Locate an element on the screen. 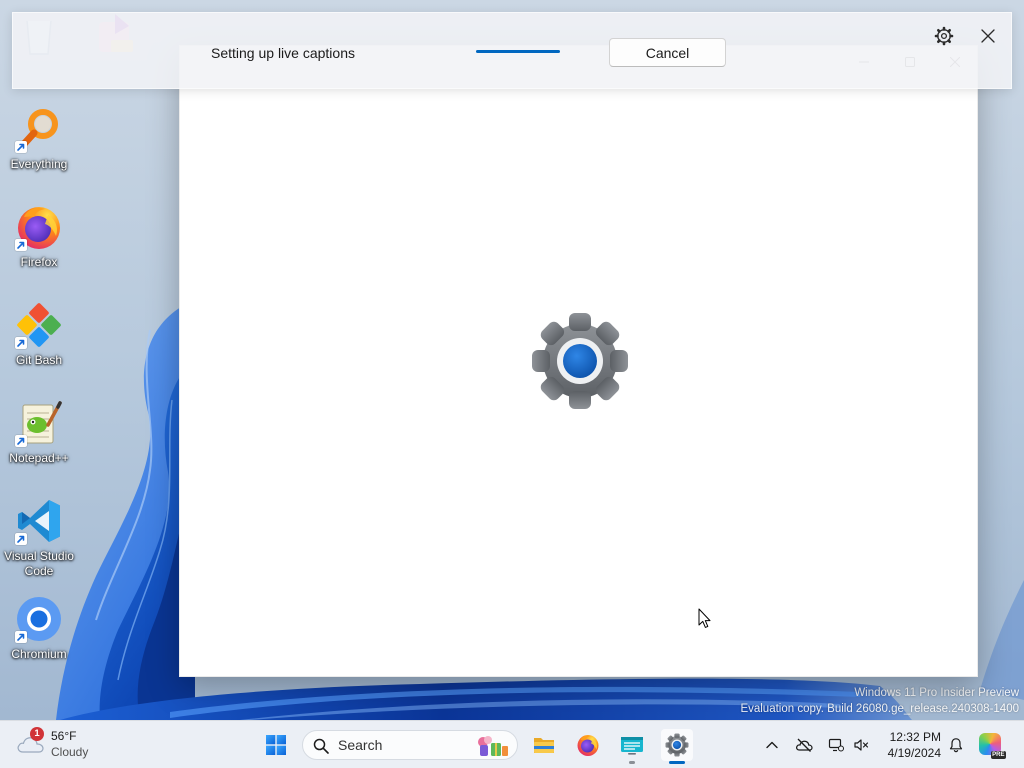 Image resolution: width=1024 pixels, height=768 pixels. desktop-icon-label: Chromium is located at coordinates (39, 654).